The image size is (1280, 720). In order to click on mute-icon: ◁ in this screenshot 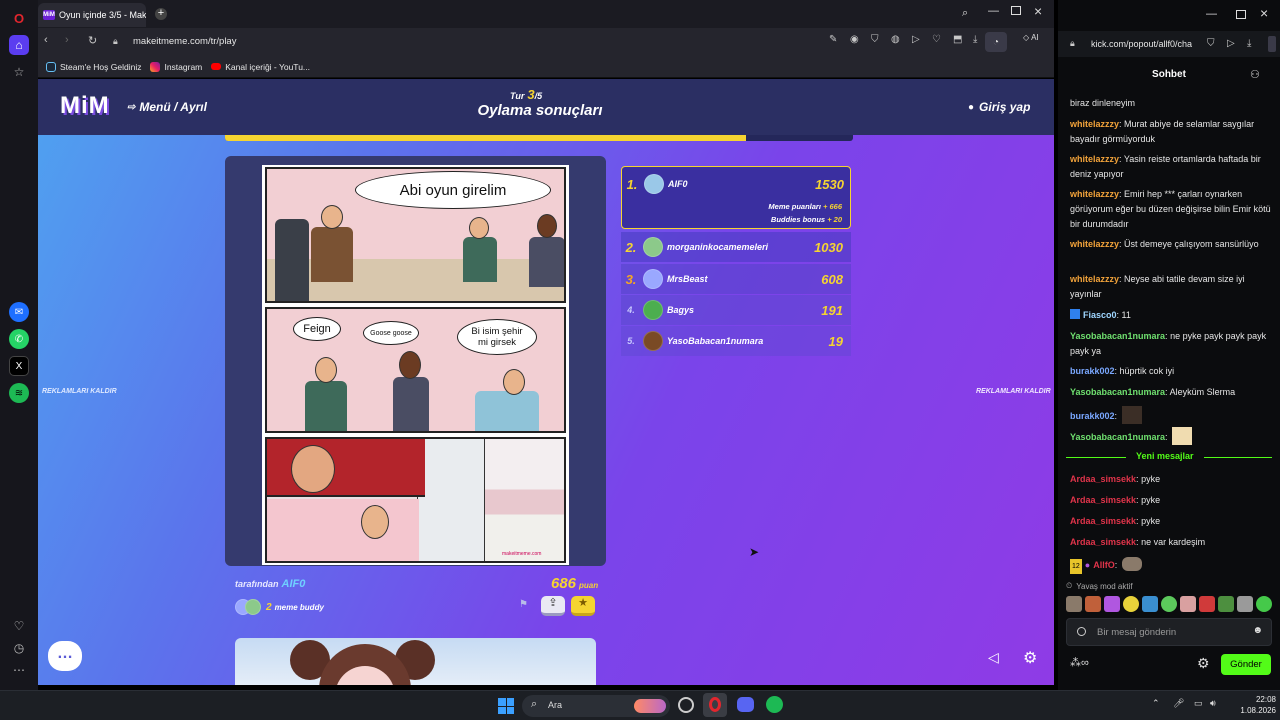, I will do `click(993, 657)`.